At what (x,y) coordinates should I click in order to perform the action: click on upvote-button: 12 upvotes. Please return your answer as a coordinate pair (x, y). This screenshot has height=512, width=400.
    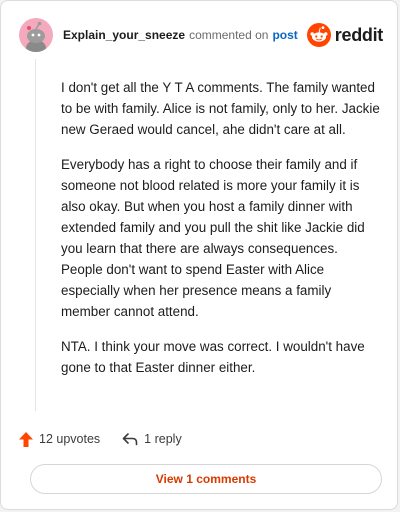
    Looking at the image, I should click on (60, 439).